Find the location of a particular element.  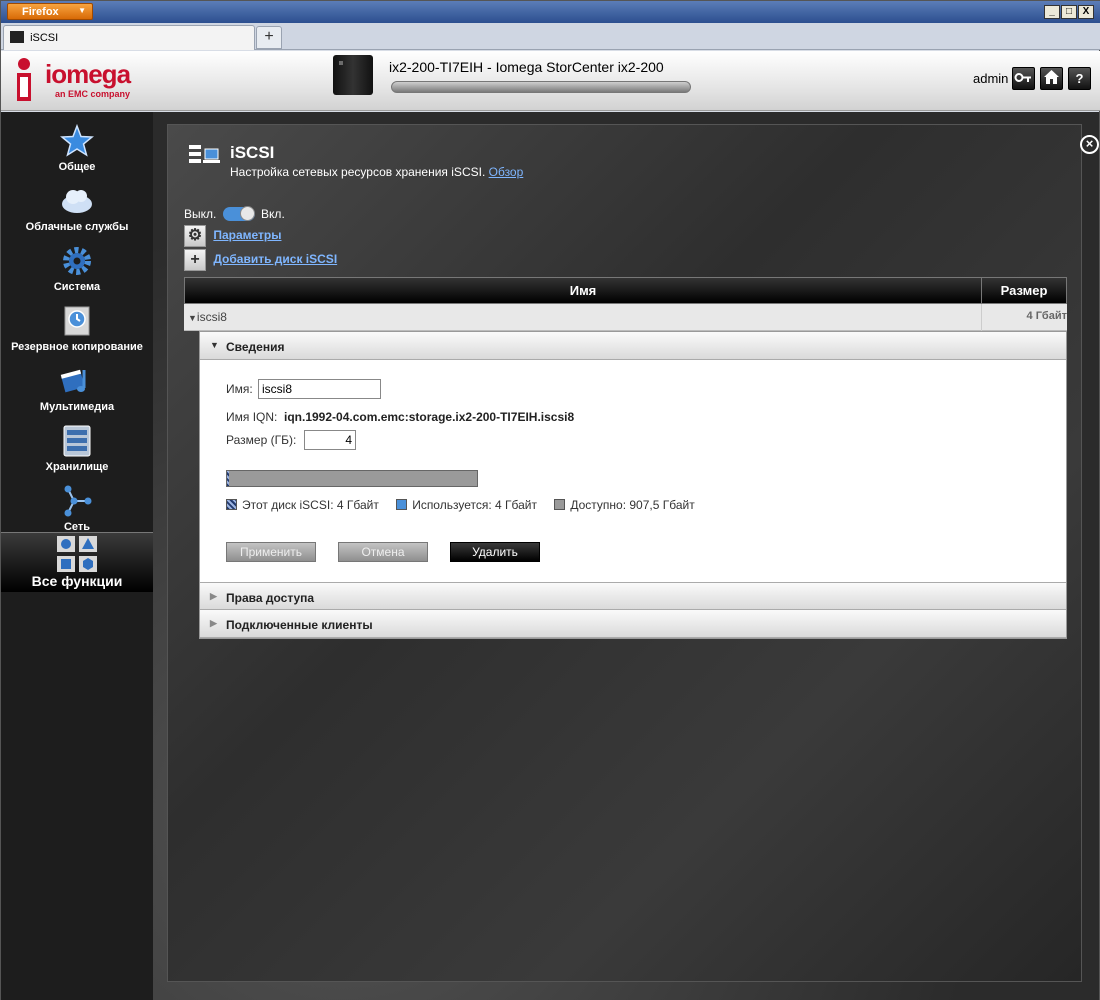

legend-label: Используется: 4 Гбайт is located at coordinates (474, 505).